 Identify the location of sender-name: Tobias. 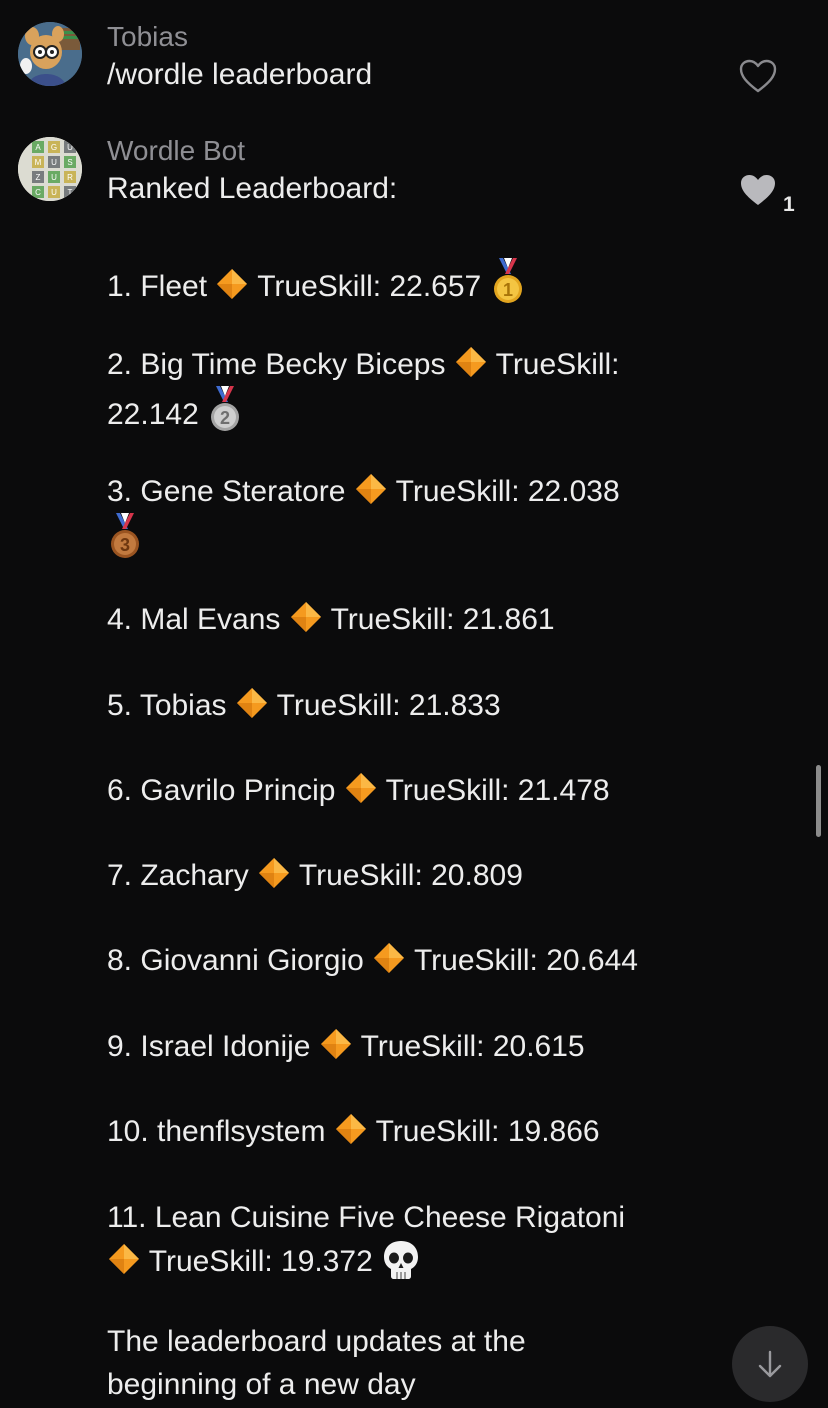
(147, 36).